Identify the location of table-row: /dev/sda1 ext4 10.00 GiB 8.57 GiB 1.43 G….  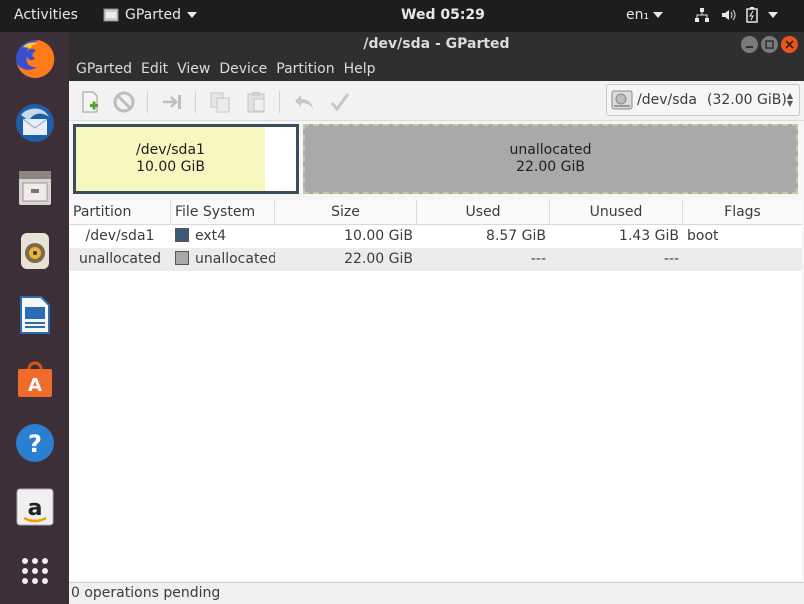
(435, 236).